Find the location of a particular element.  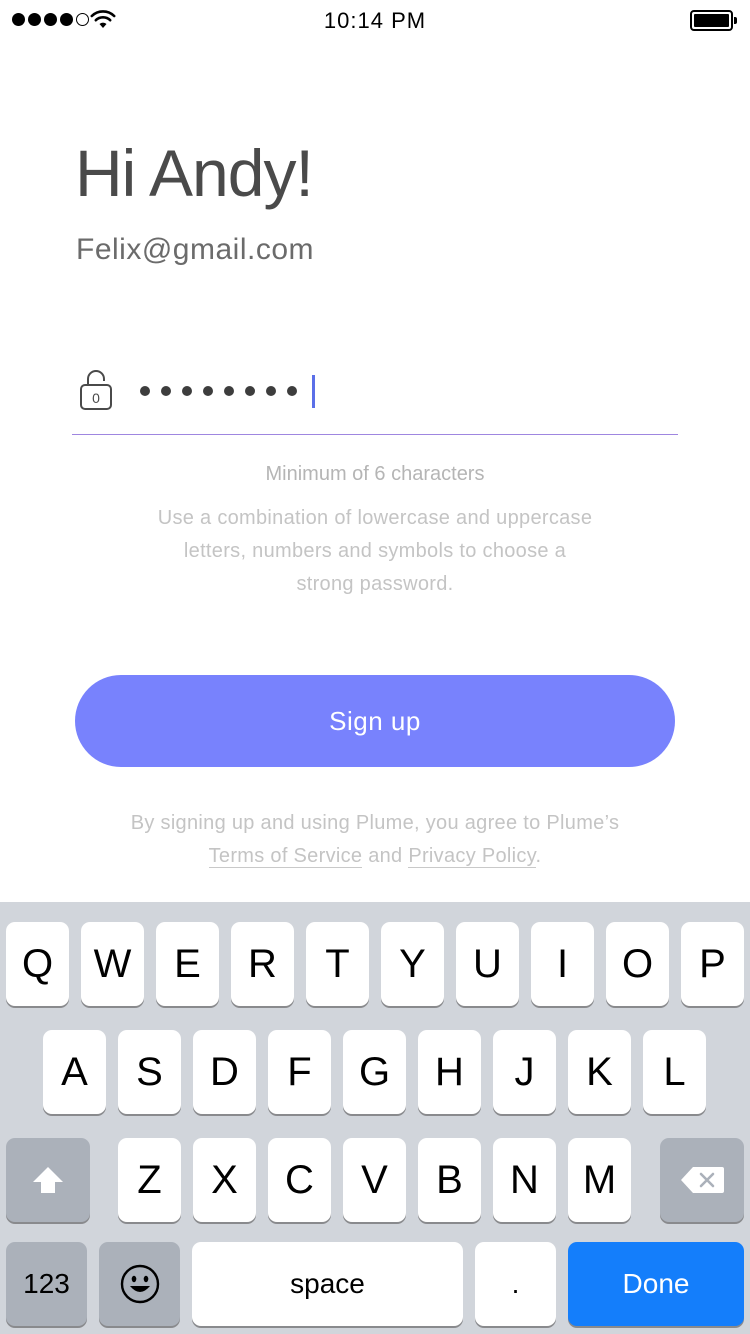

key-i: I is located at coordinates (562, 964).